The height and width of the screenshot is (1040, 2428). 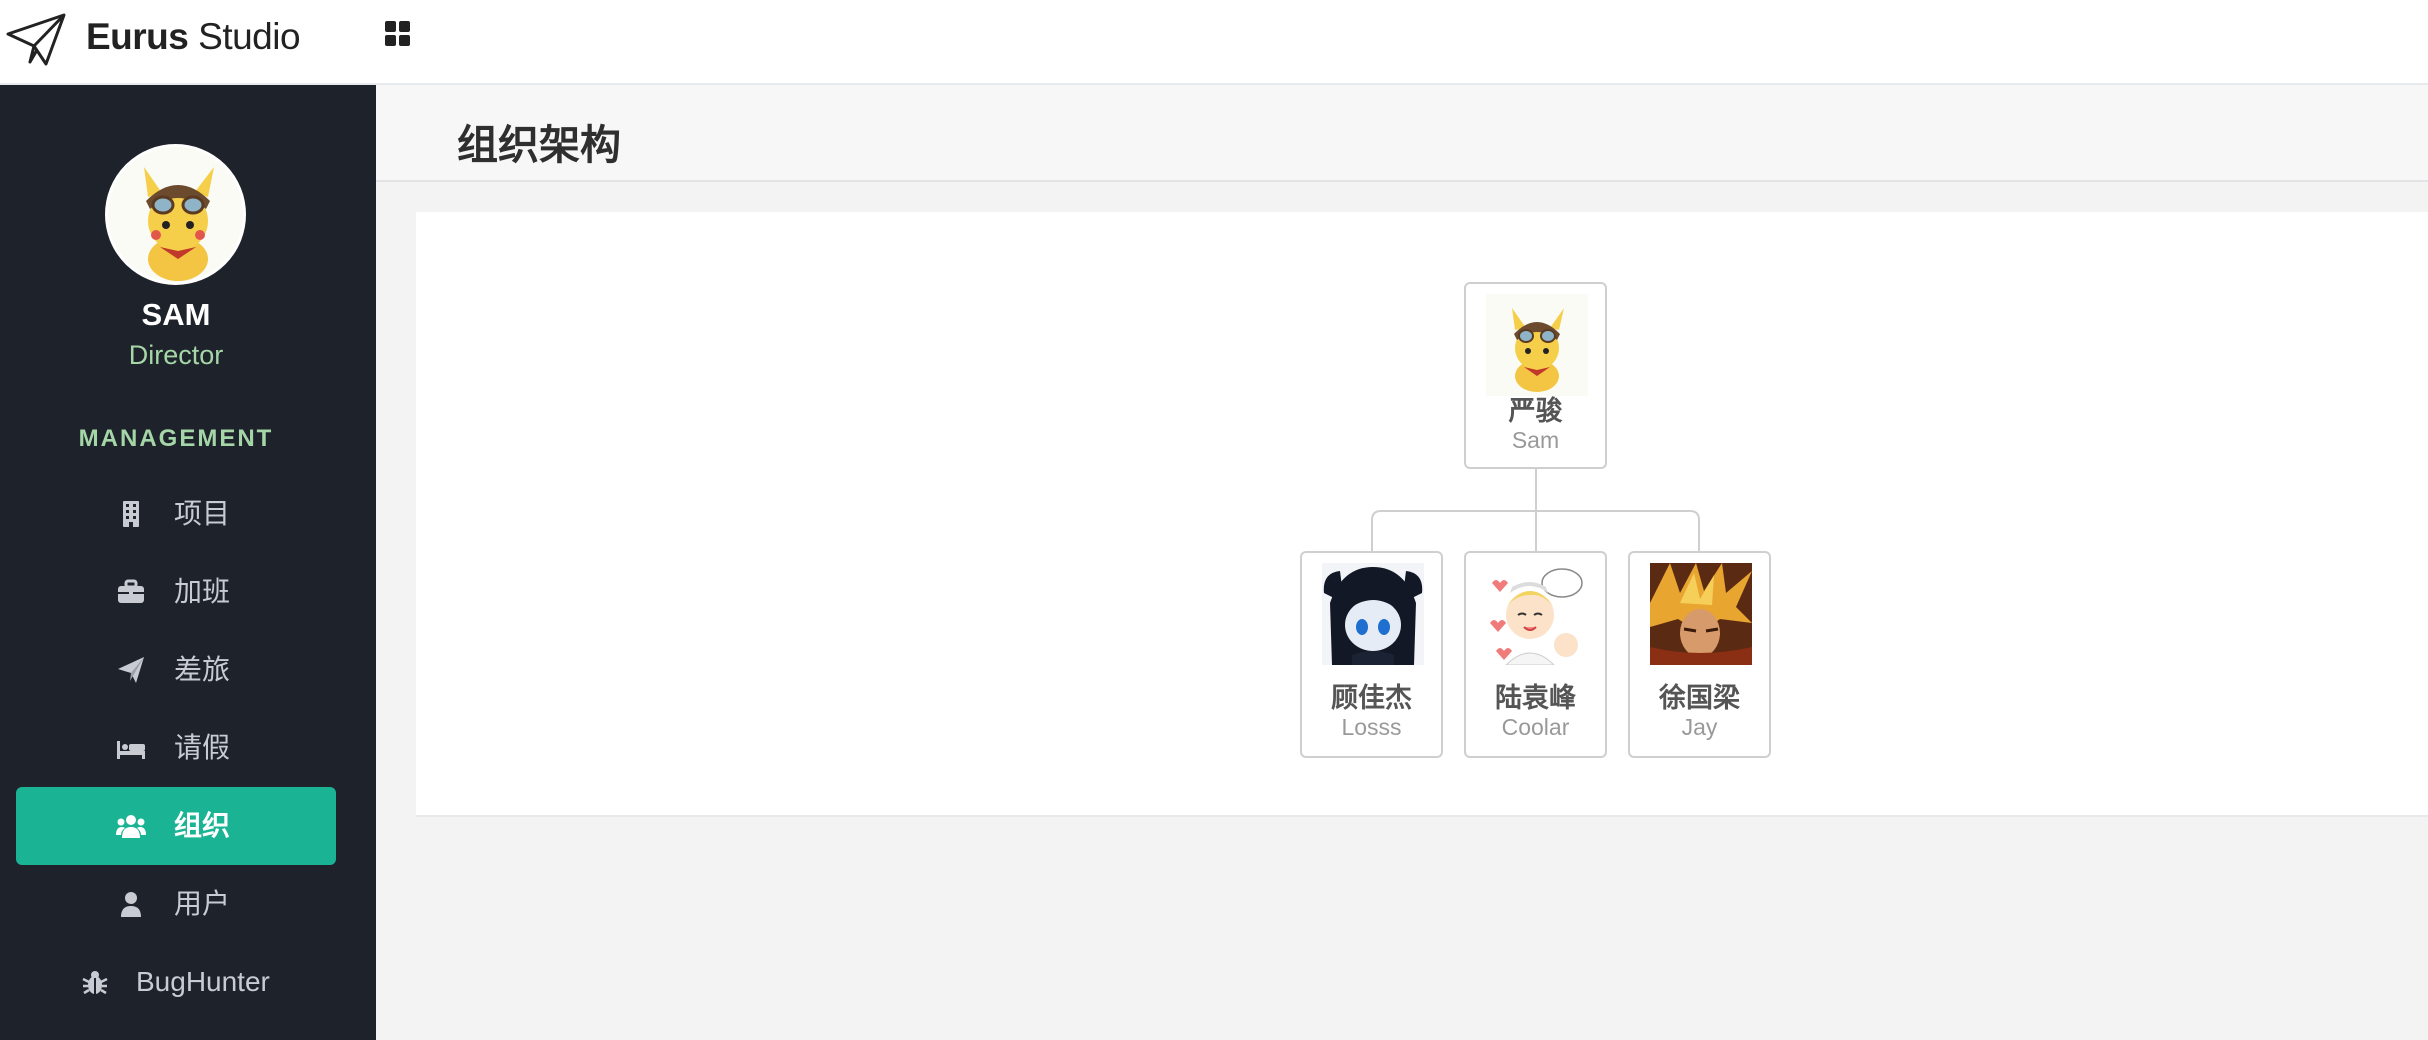 I want to click on org-node-child: 徐国梁 Jay, so click(x=1699, y=654).